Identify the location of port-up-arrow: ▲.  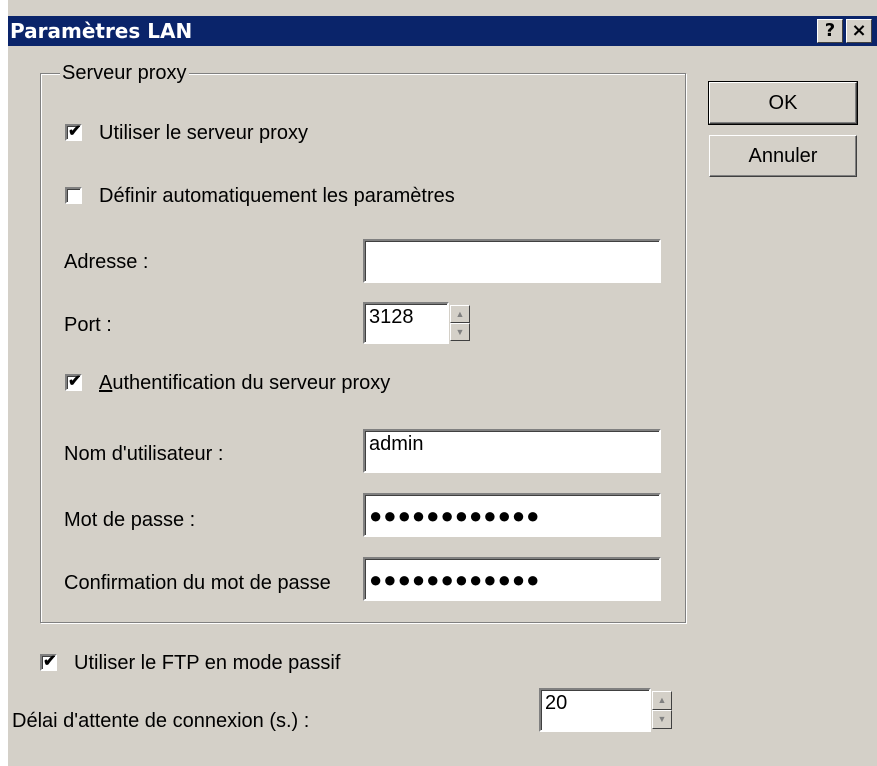
(460, 314).